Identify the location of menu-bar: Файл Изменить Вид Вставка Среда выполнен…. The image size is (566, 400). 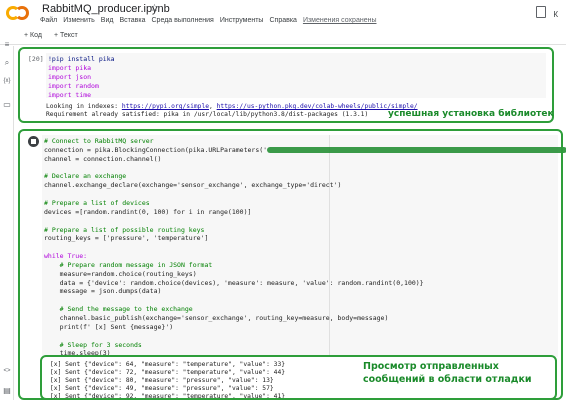
(208, 20).